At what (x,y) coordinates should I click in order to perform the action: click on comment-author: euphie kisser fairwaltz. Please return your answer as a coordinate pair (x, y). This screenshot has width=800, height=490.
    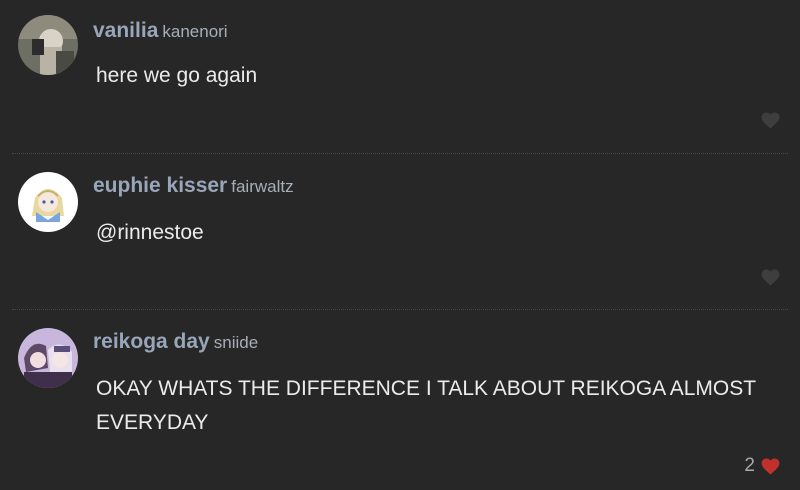
    Looking at the image, I should click on (193, 186).